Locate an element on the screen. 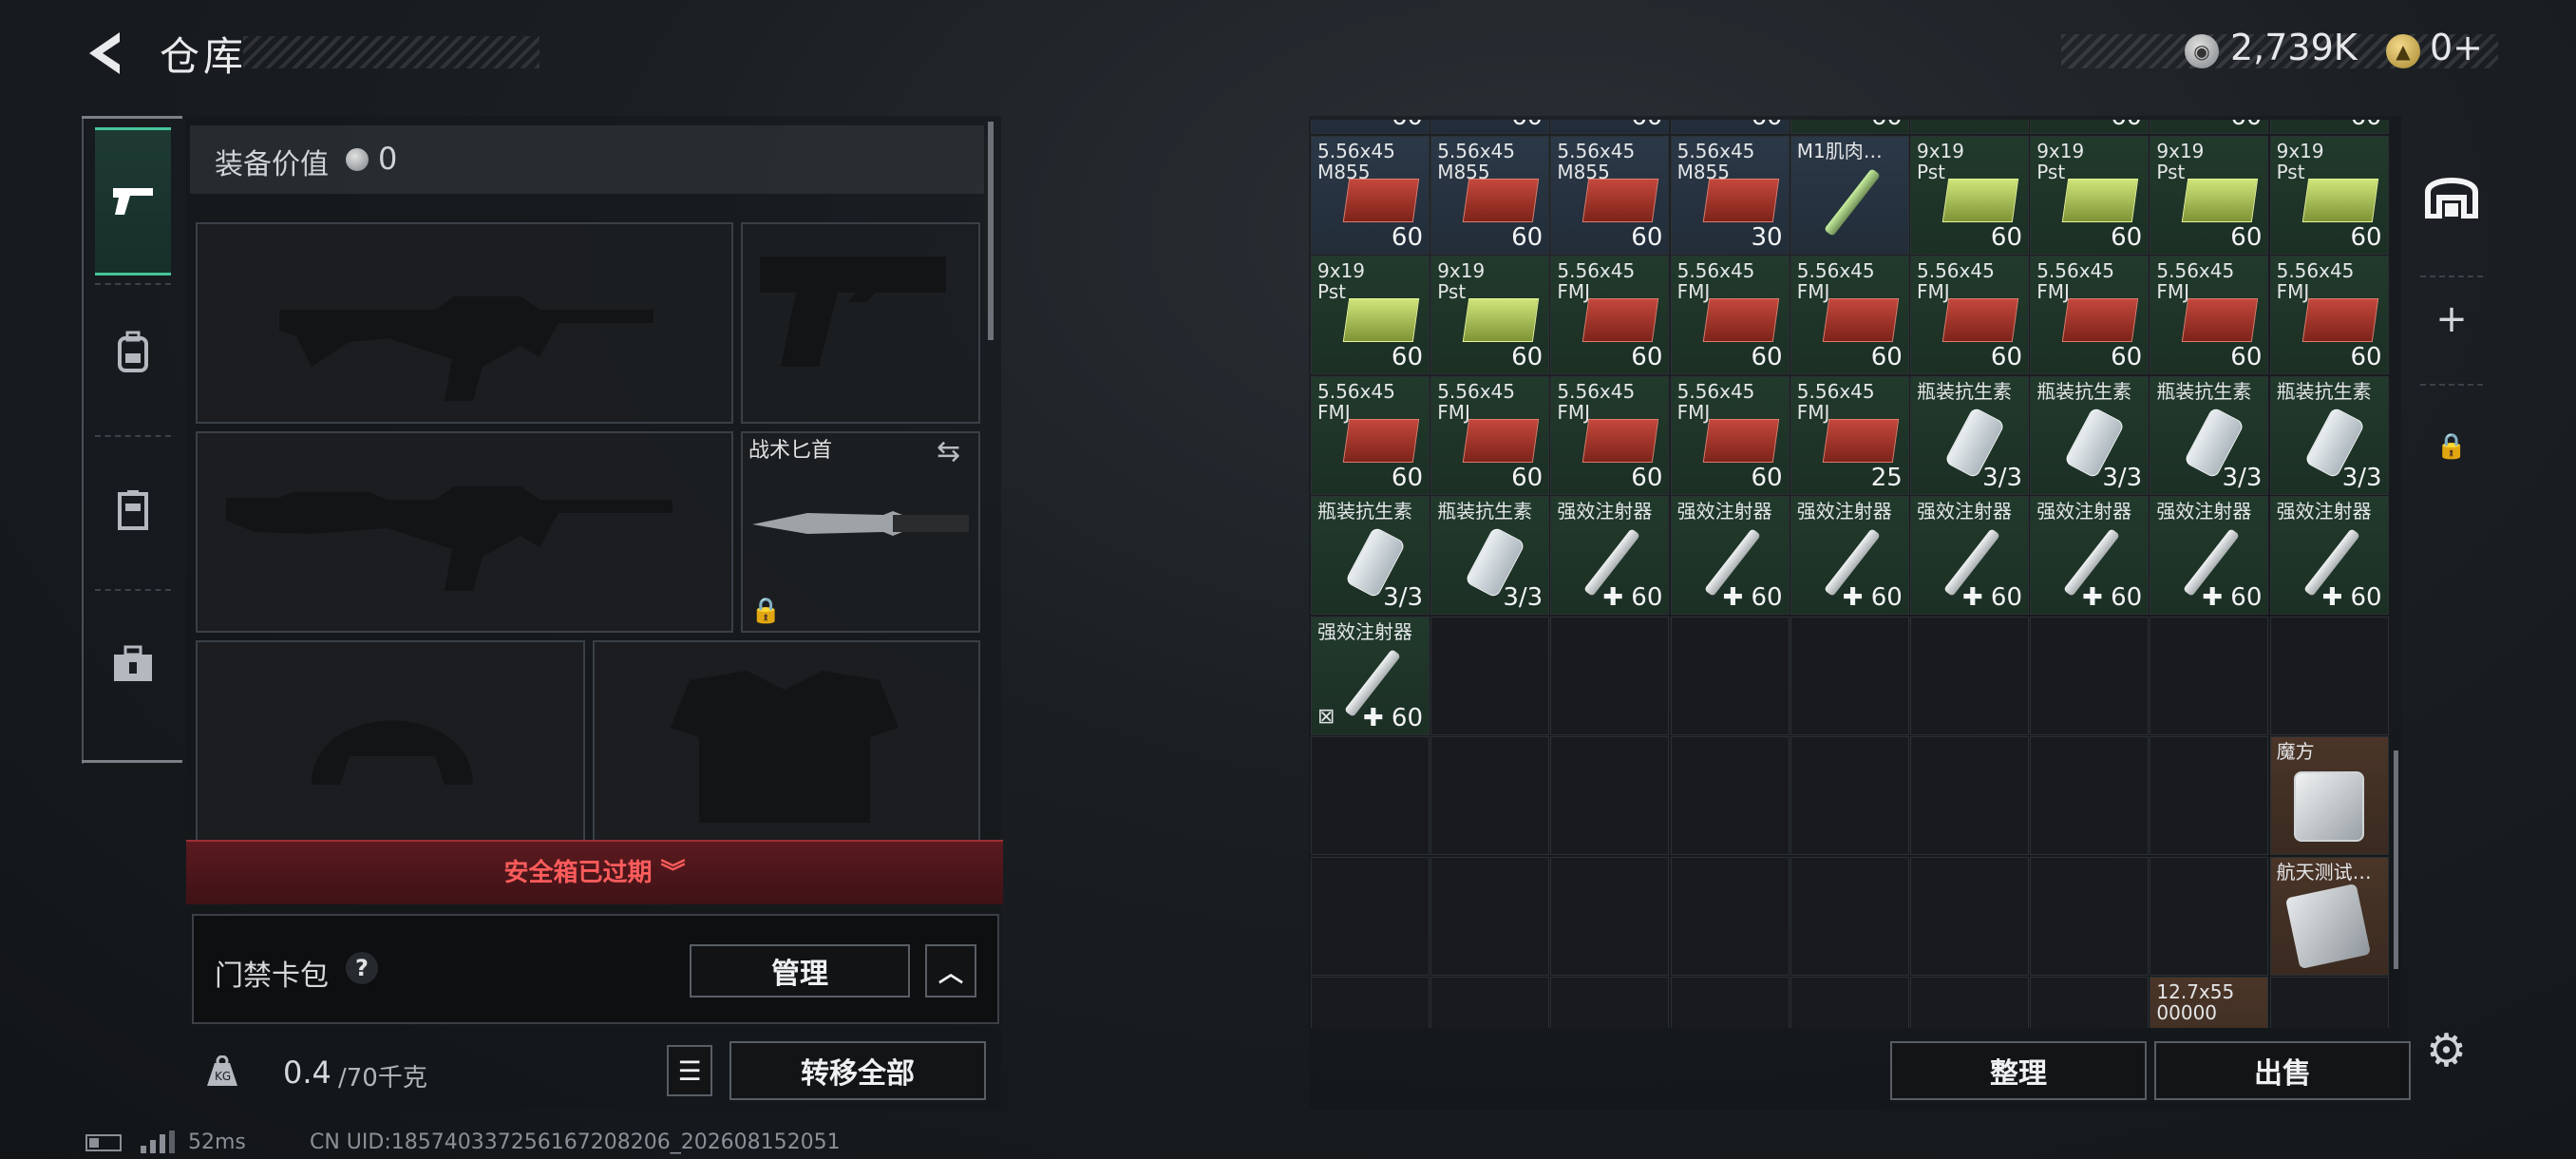  settings-gear-icon: ⚙ is located at coordinates (2446, 1050).